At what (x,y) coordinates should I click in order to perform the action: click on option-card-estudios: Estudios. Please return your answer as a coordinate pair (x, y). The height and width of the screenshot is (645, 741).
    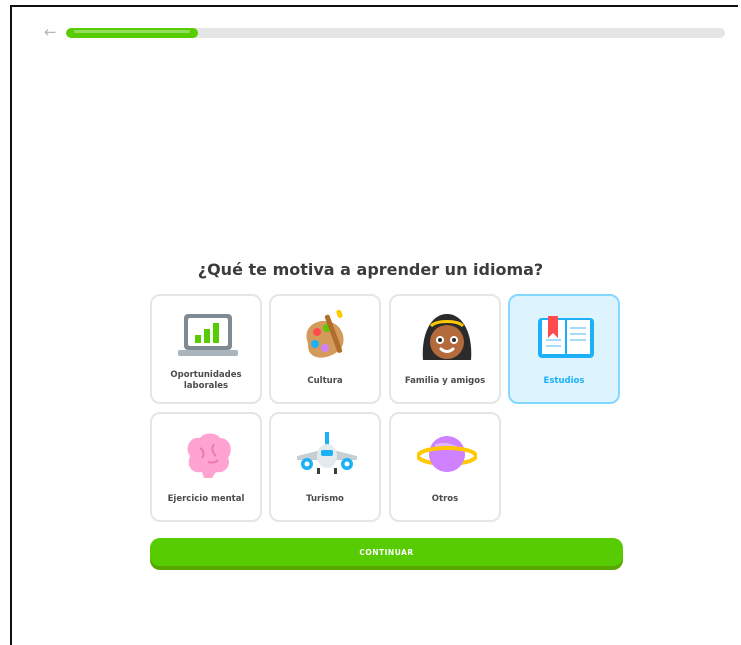
    Looking at the image, I should click on (564, 349).